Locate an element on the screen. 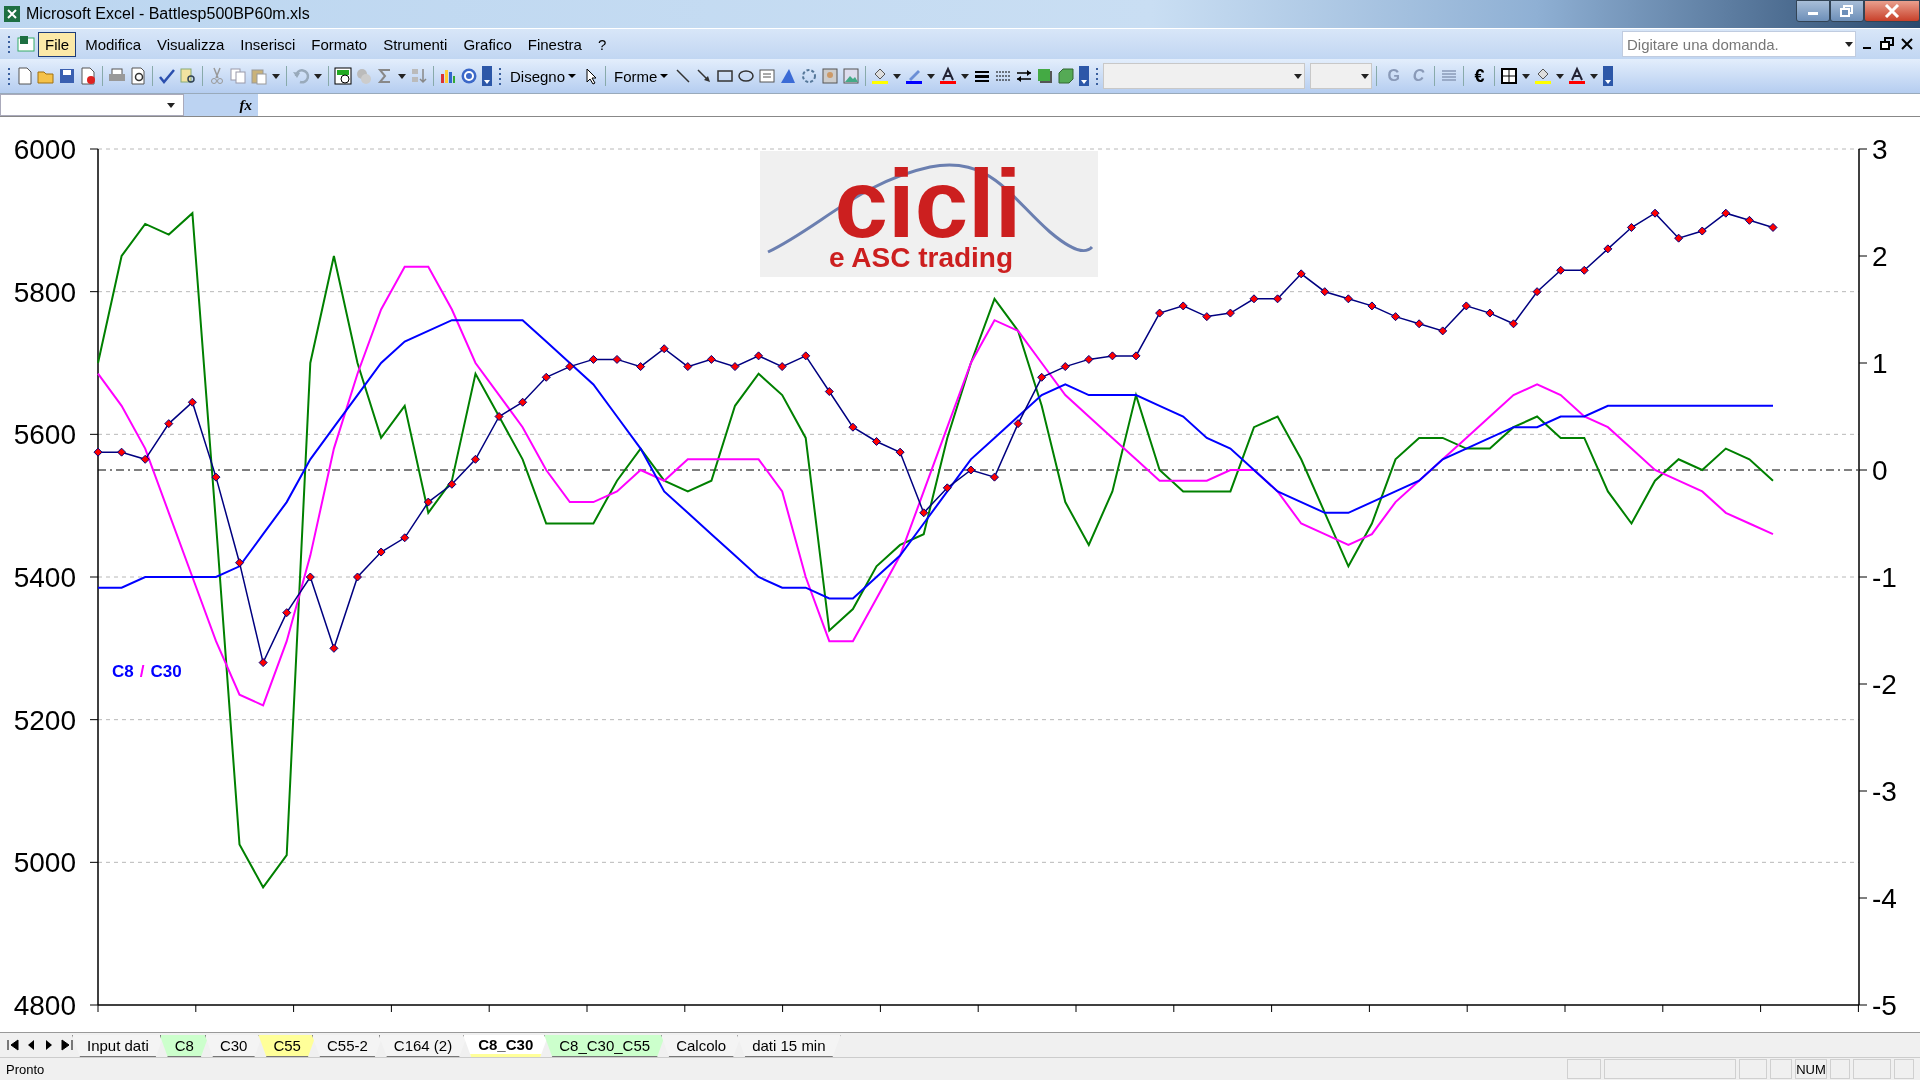  axis-label: 2 is located at coordinates (1880, 256).